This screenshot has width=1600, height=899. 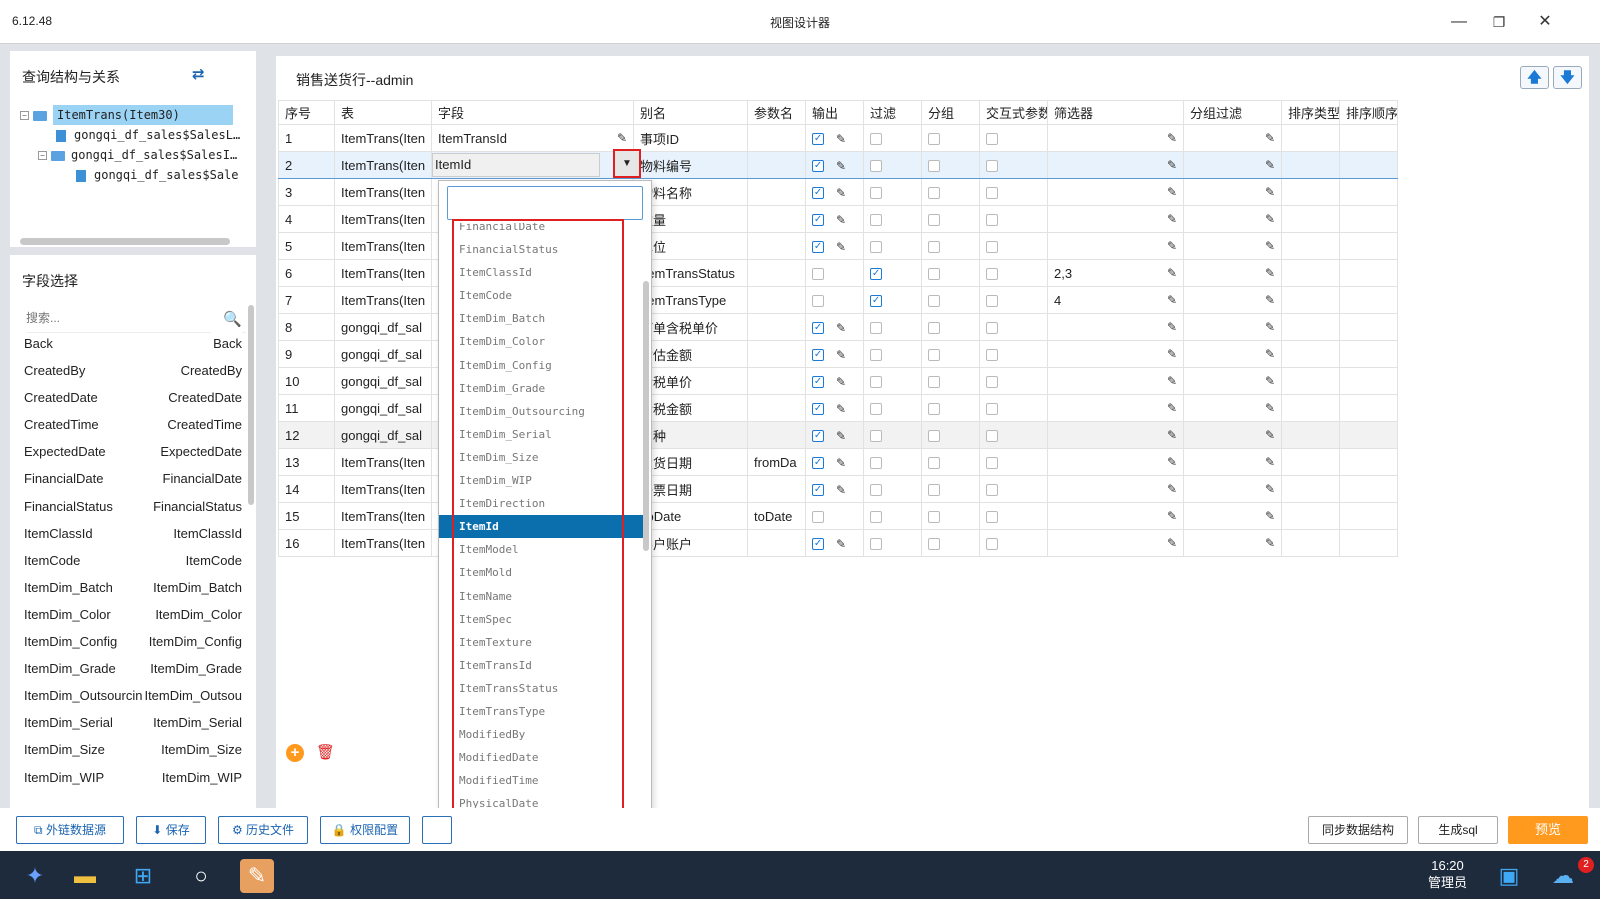 I want to click on field-list-item: ItemDim_Size ItemDim_Size, so click(x=132, y=750).